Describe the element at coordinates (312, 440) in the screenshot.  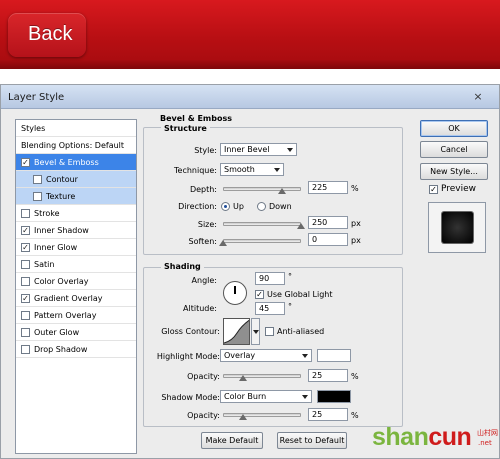
I see `reset-to-default-button: Reset to Default` at that location.